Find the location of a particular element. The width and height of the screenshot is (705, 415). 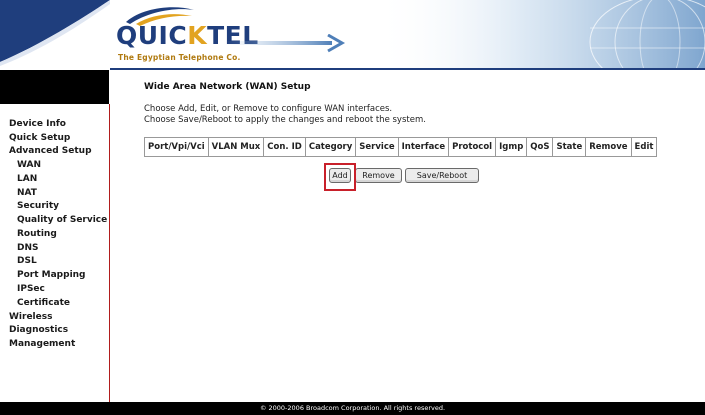

sidebar-item-diagnostics: Diagnostics is located at coordinates (38, 330).